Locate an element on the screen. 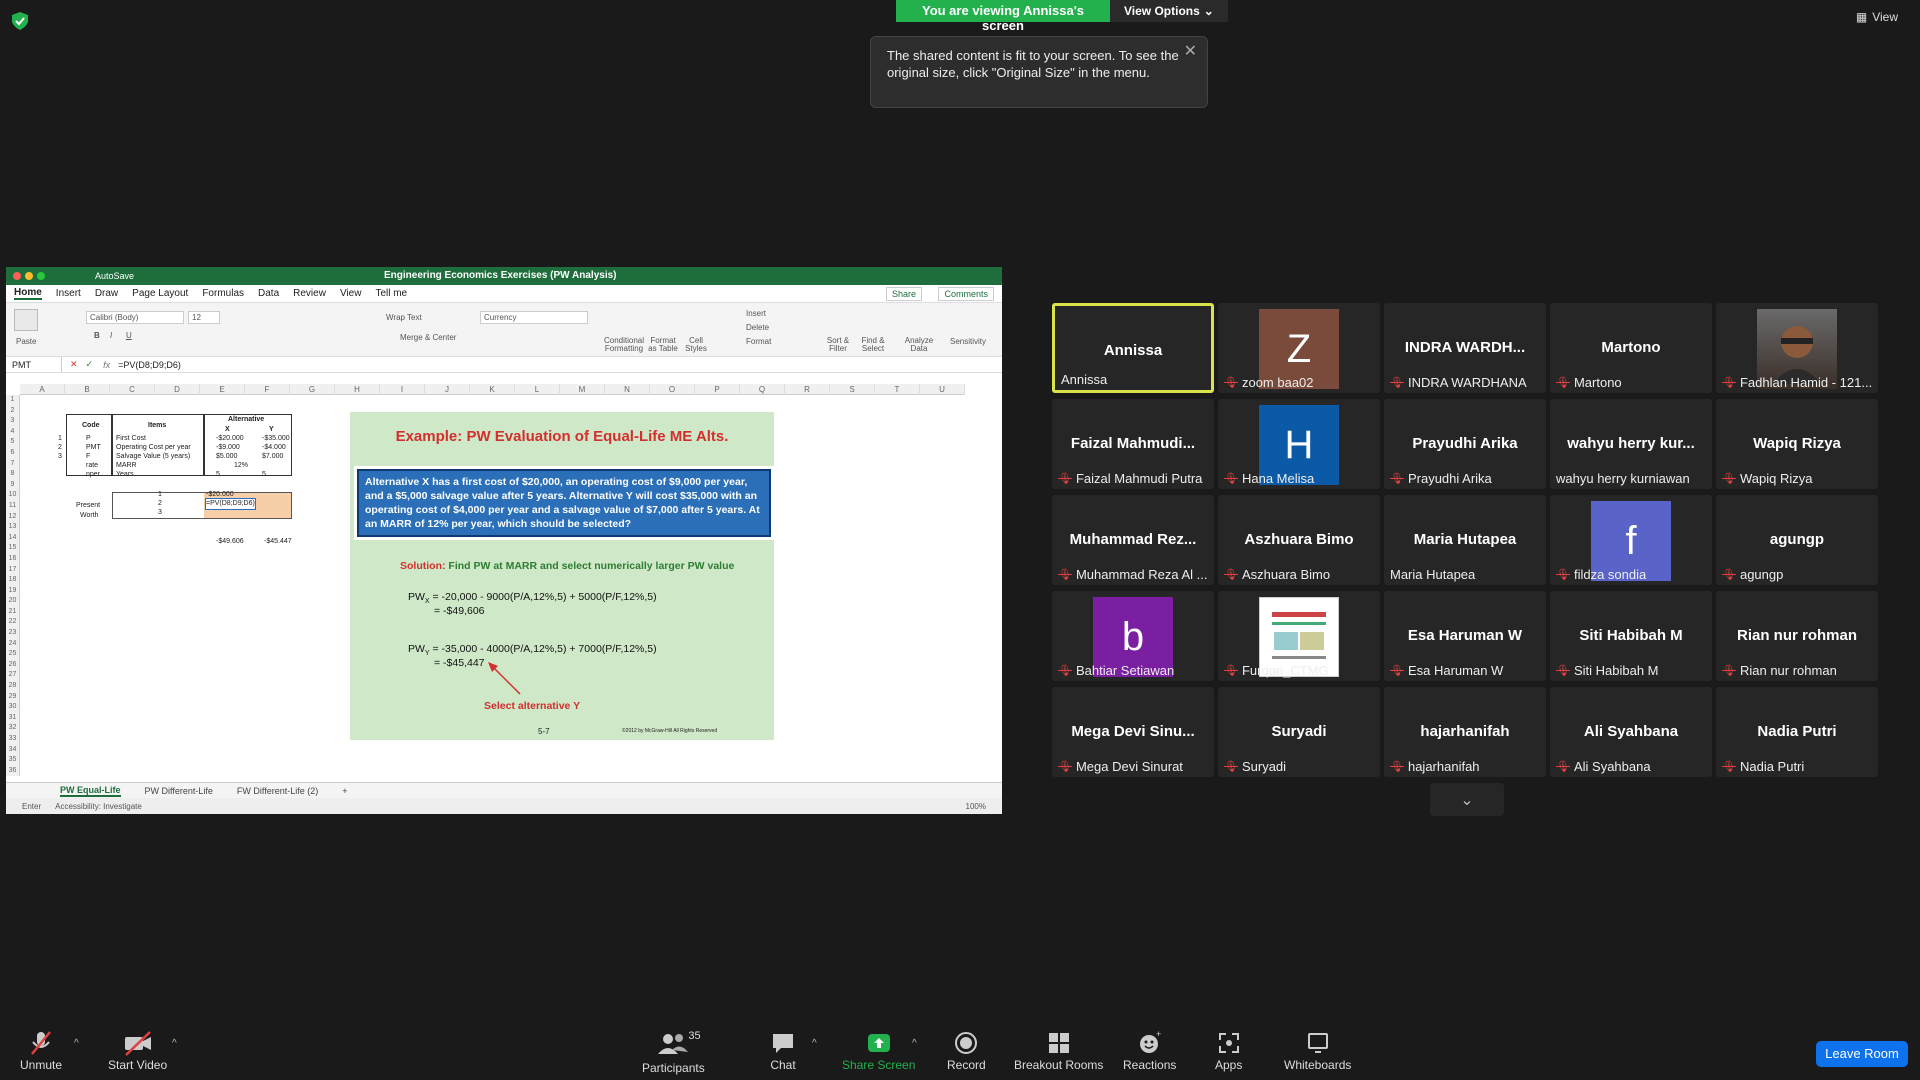  analyze-data-button: Analyze Data is located at coordinates (919, 345).